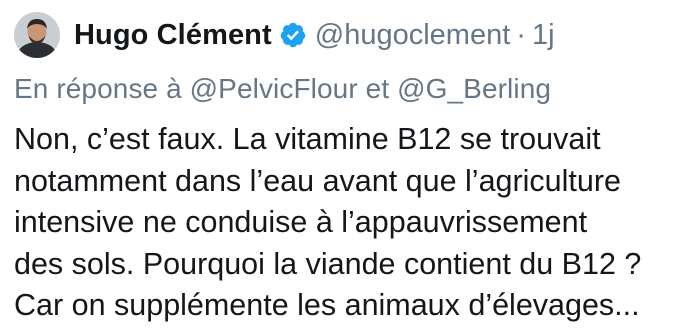  Describe the element at coordinates (274, 88) in the screenshot. I see `reply-mention-link: @PelvicFlour` at that location.